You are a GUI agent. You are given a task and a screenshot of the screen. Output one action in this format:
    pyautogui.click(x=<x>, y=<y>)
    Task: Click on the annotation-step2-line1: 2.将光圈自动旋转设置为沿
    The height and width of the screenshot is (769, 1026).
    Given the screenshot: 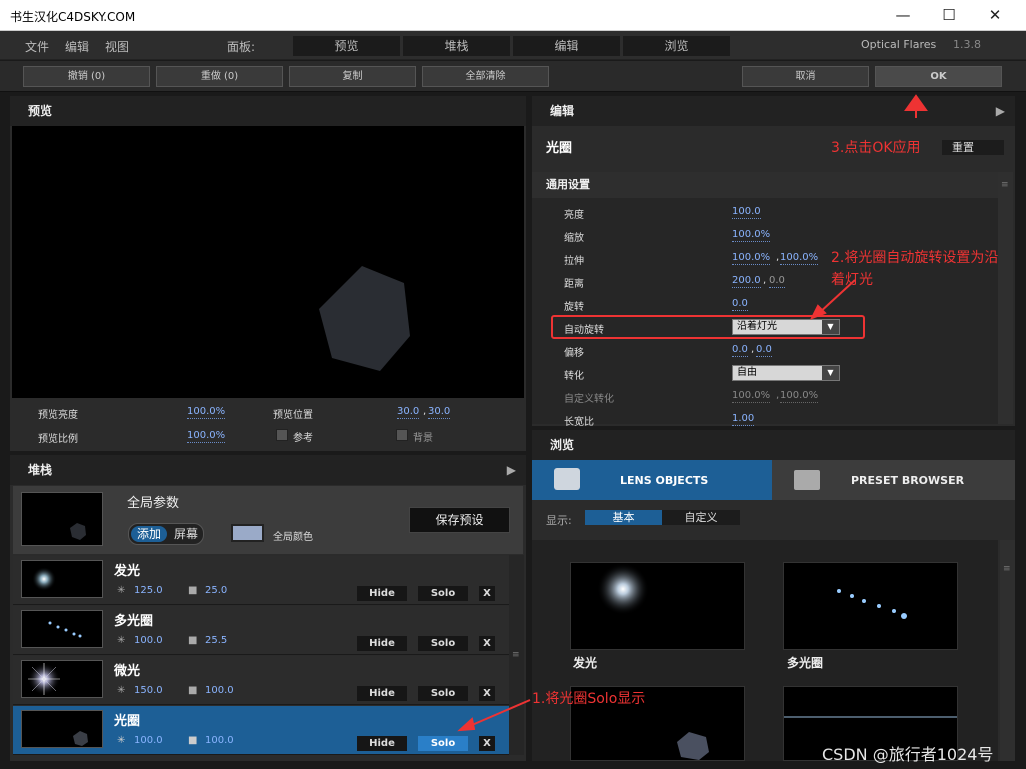 What is the action you would take?
    pyautogui.click(x=915, y=258)
    